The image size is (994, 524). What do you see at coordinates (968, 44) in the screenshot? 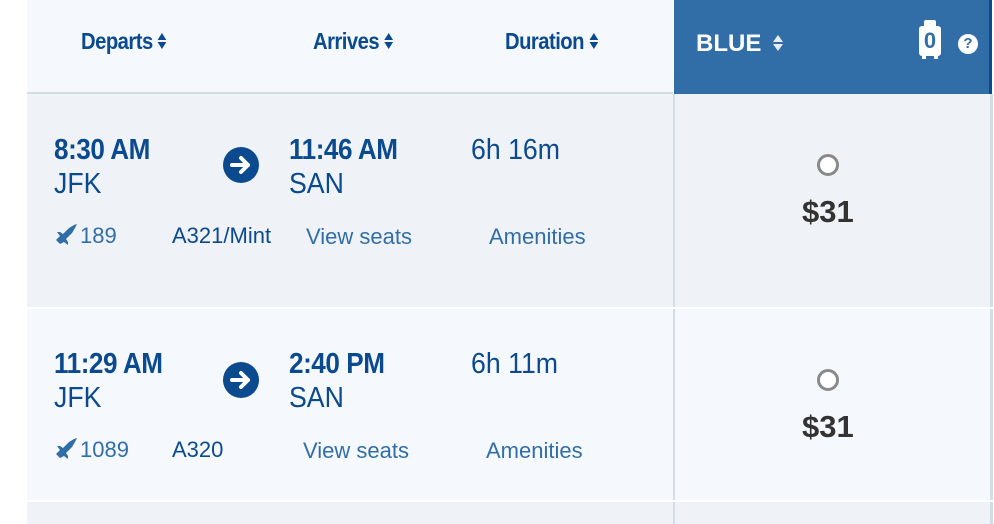
I see `help-icon: ?` at bounding box center [968, 44].